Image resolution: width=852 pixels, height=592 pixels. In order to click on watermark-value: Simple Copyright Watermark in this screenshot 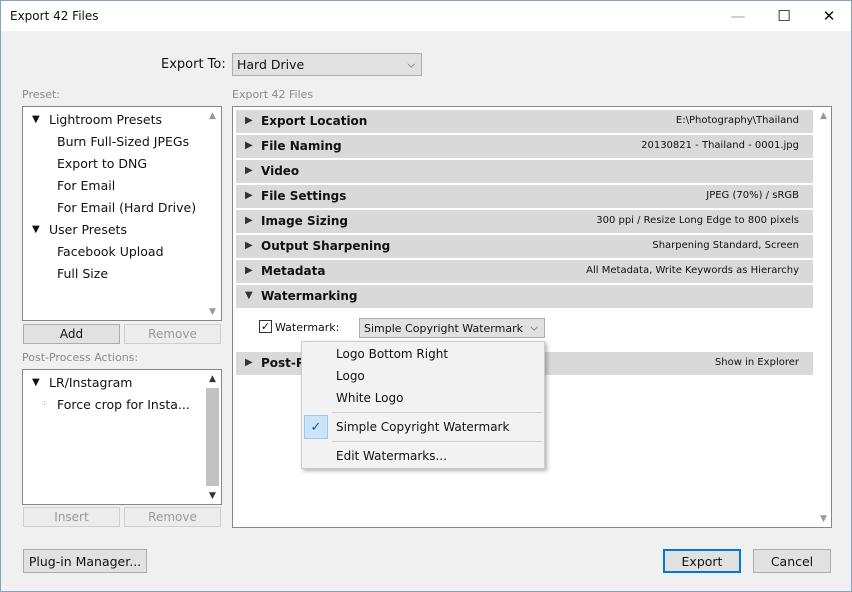, I will do `click(443, 328)`.